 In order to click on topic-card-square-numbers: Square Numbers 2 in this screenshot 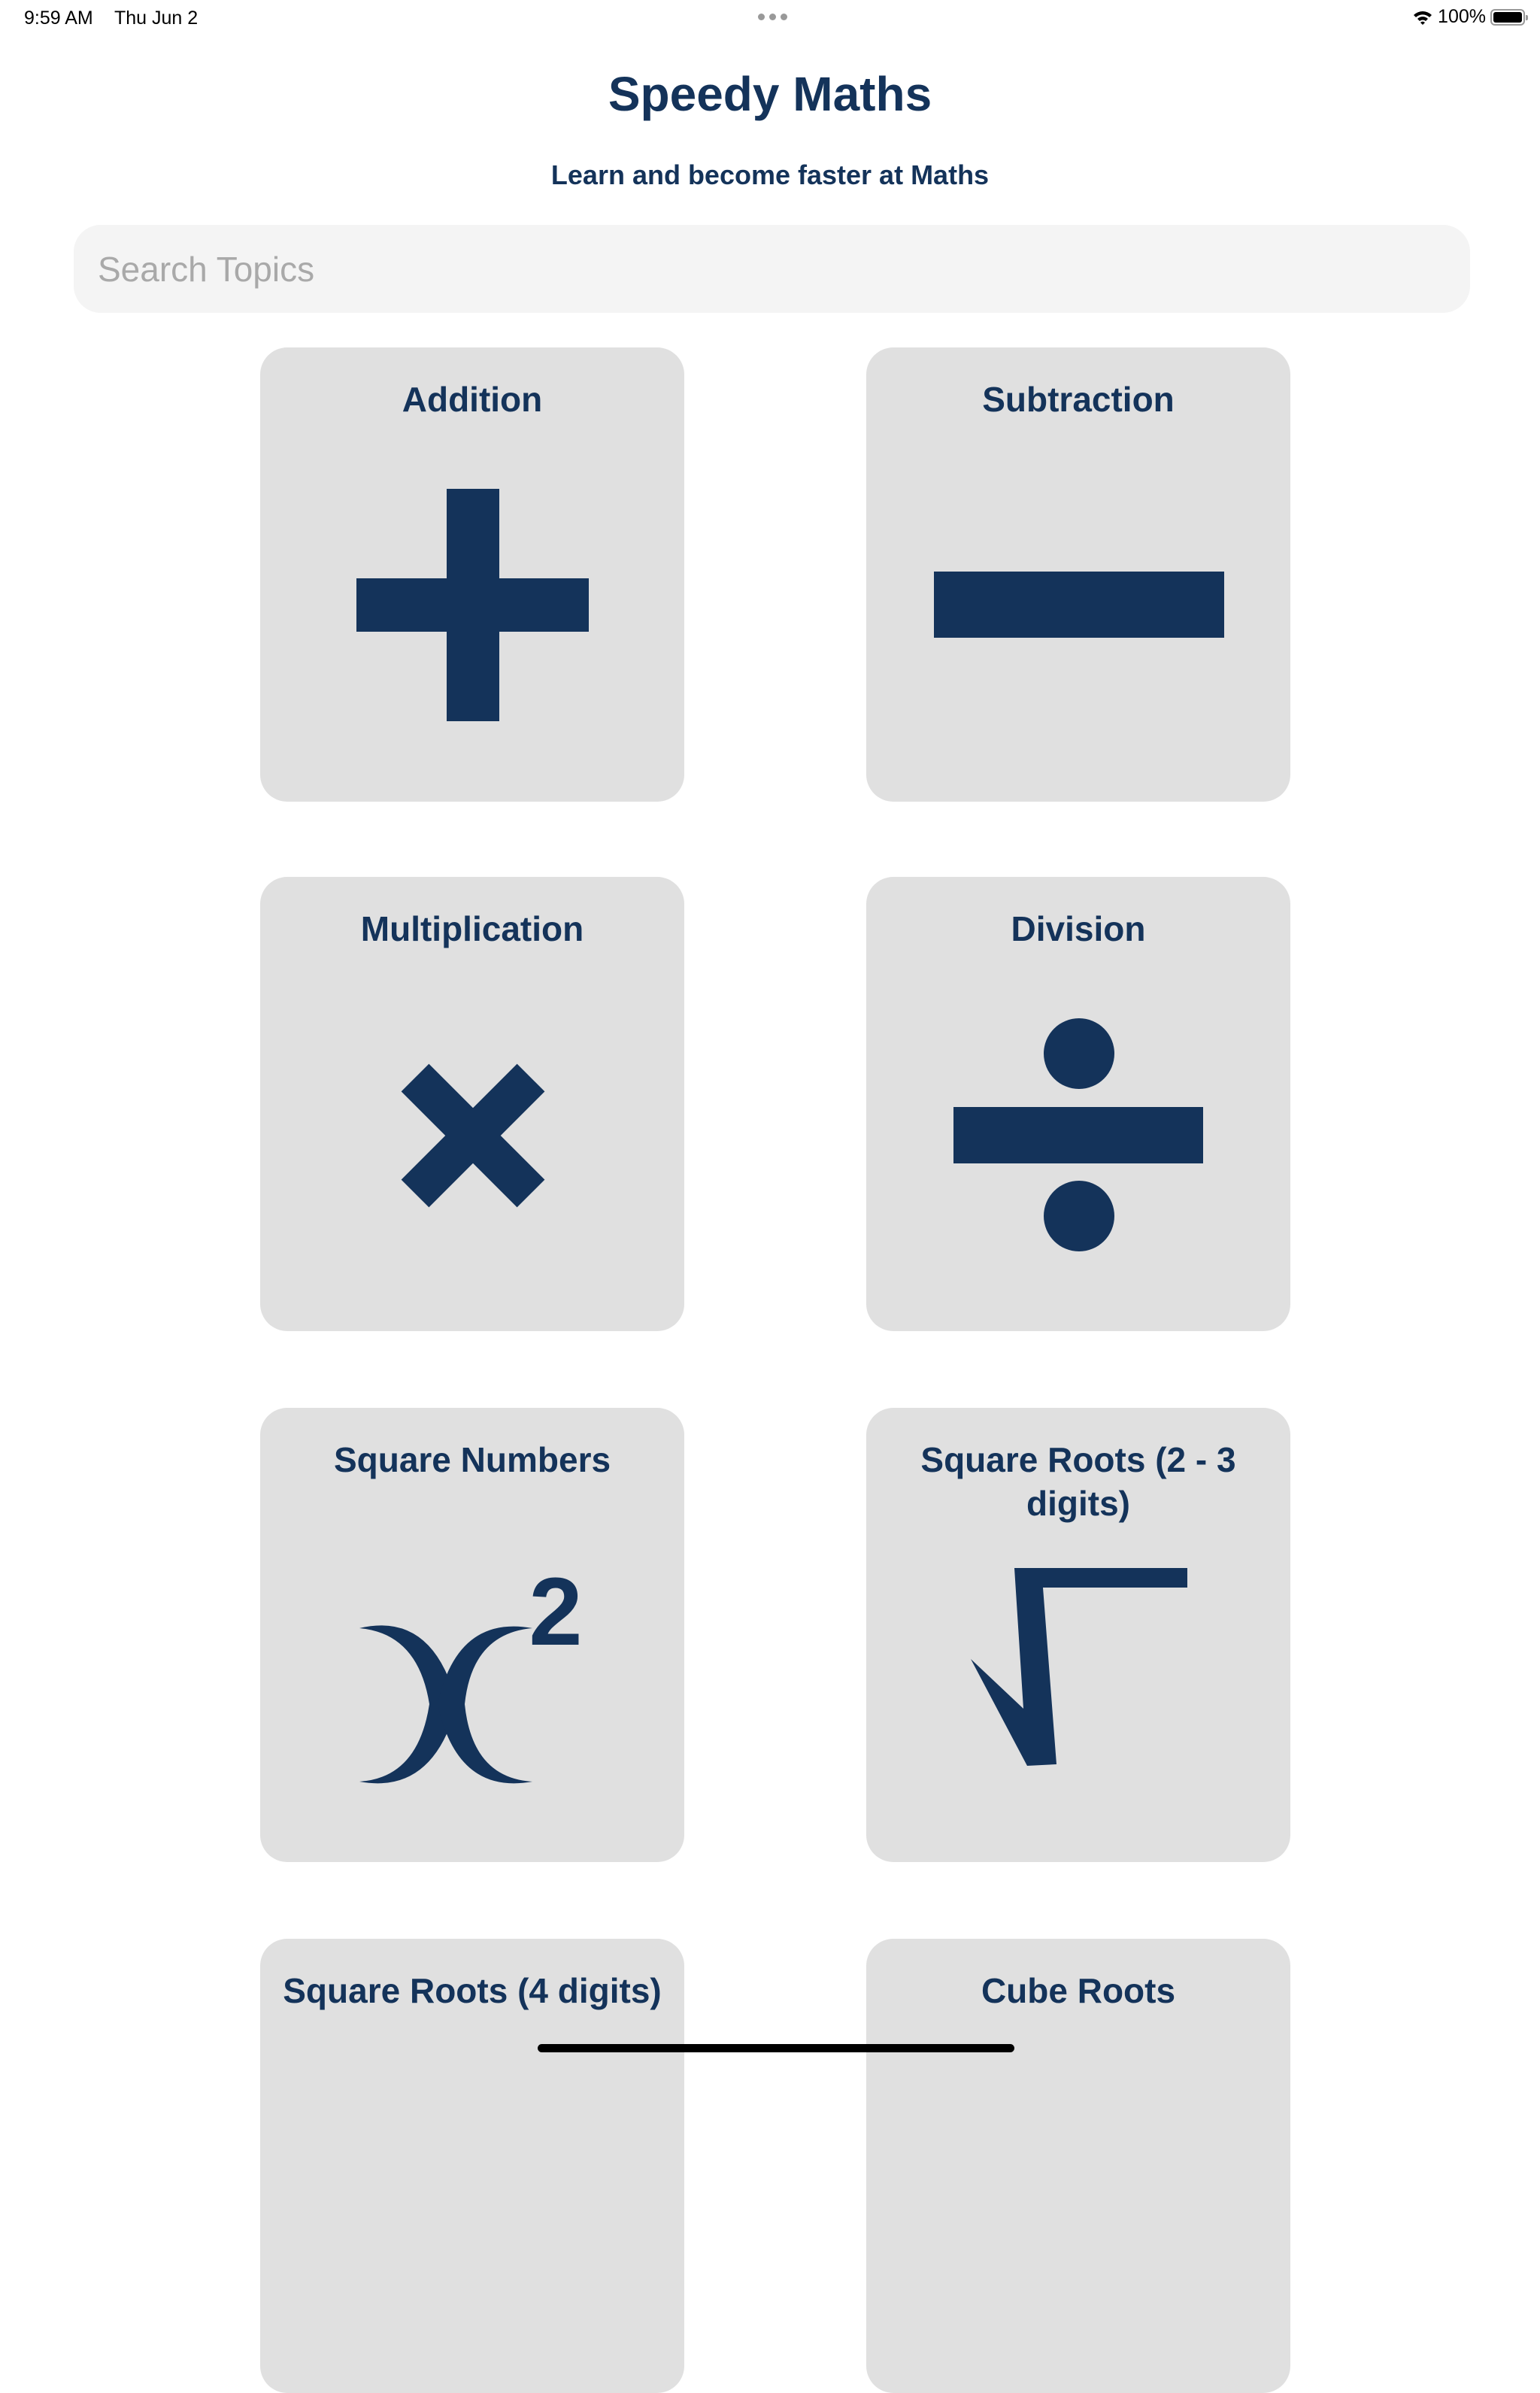, I will do `click(472, 1635)`.